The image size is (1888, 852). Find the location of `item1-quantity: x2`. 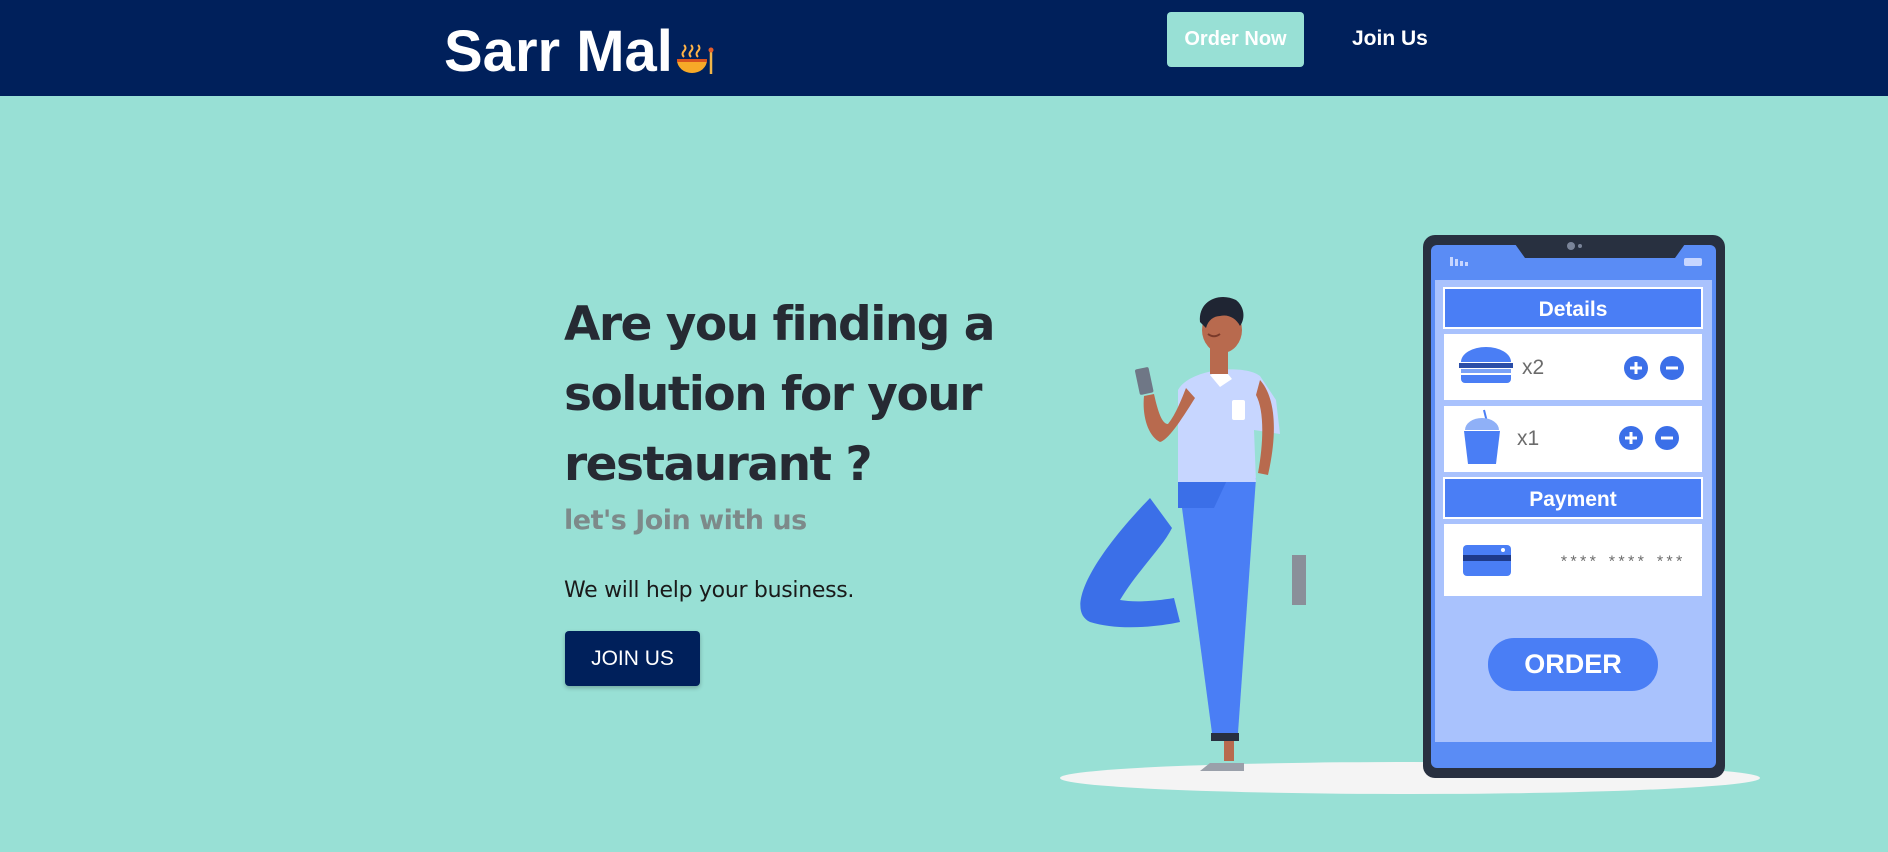

item1-quantity: x2 is located at coordinates (1533, 367).